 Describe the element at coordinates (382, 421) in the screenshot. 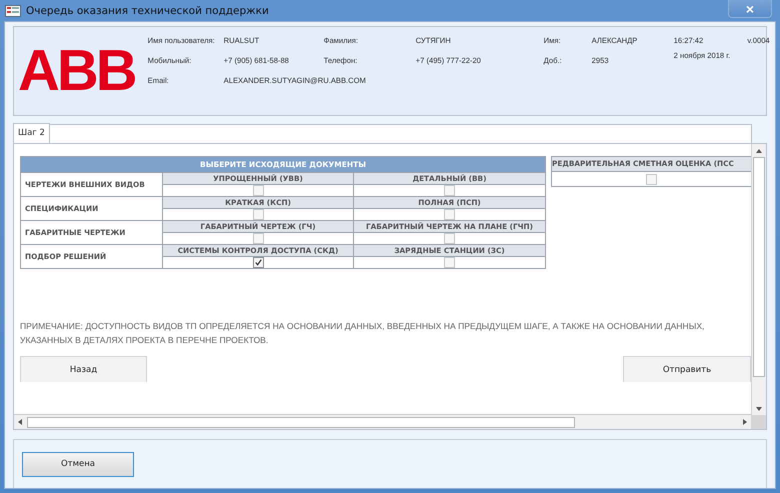

I see `horizontal-scrollbar` at that location.